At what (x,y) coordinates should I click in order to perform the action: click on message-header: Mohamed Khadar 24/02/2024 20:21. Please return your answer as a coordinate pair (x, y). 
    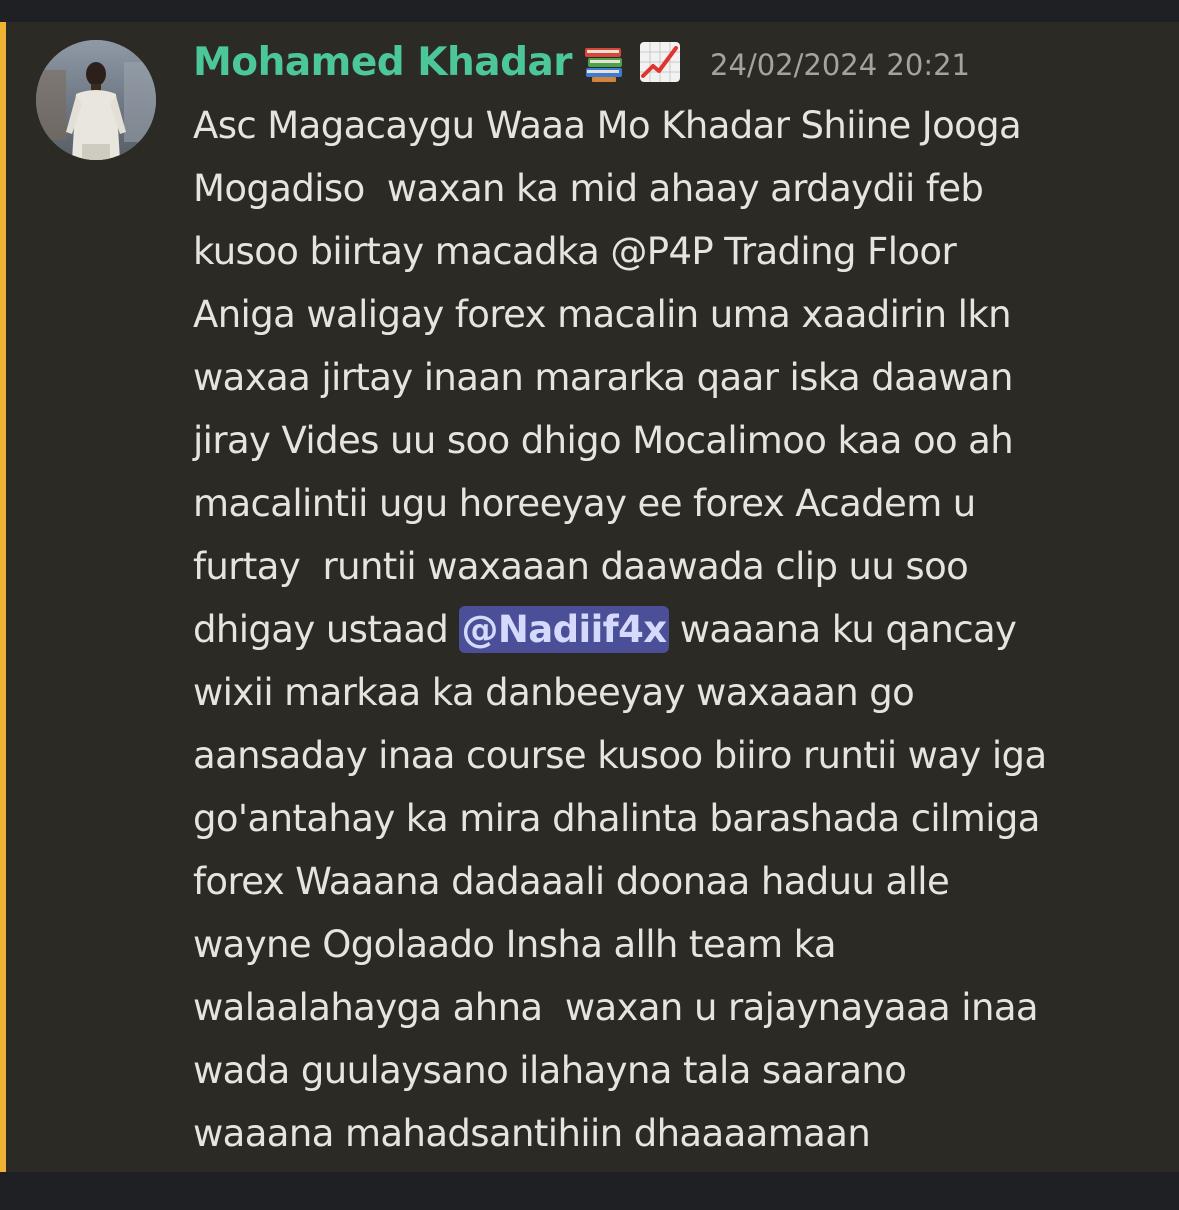
    Looking at the image, I should click on (581, 62).